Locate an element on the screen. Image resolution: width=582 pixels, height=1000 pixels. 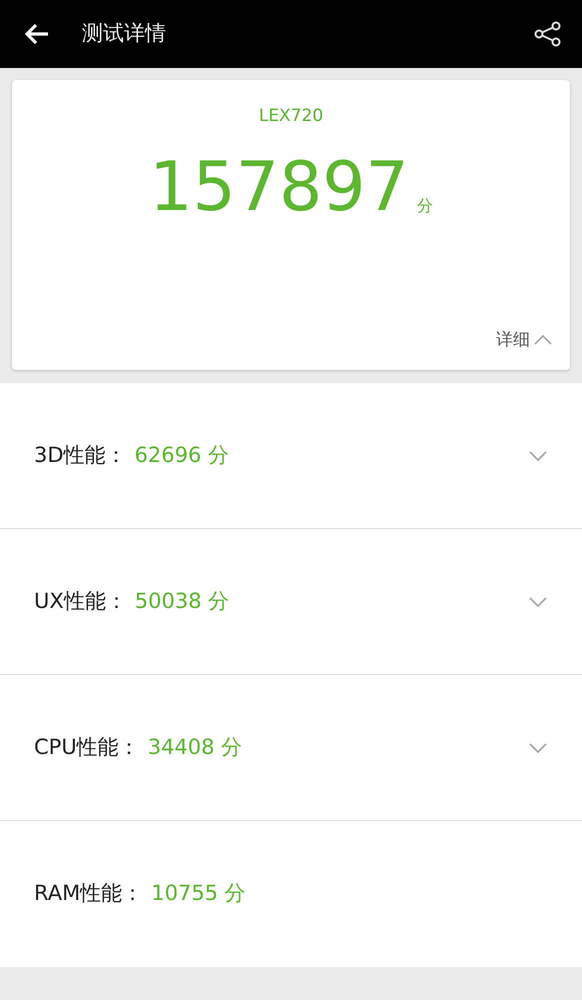
category-label: CPU性能： is located at coordinates (87, 747).